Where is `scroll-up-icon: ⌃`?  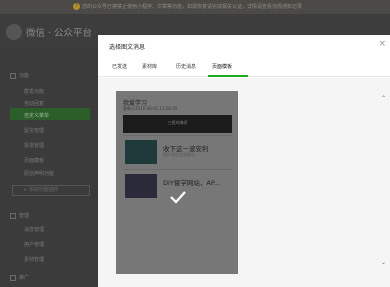
scroll-up-icon: ⌃ is located at coordinates (383, 98).